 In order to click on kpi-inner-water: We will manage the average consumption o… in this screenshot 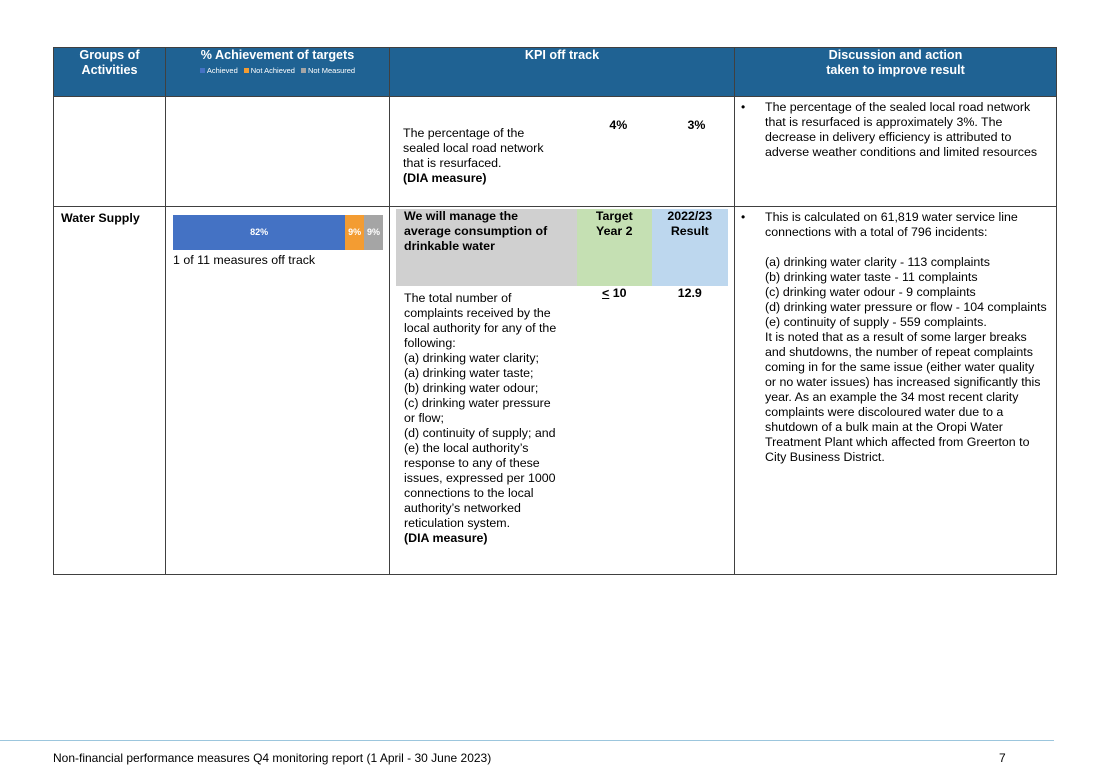, I will do `click(562, 391)`.